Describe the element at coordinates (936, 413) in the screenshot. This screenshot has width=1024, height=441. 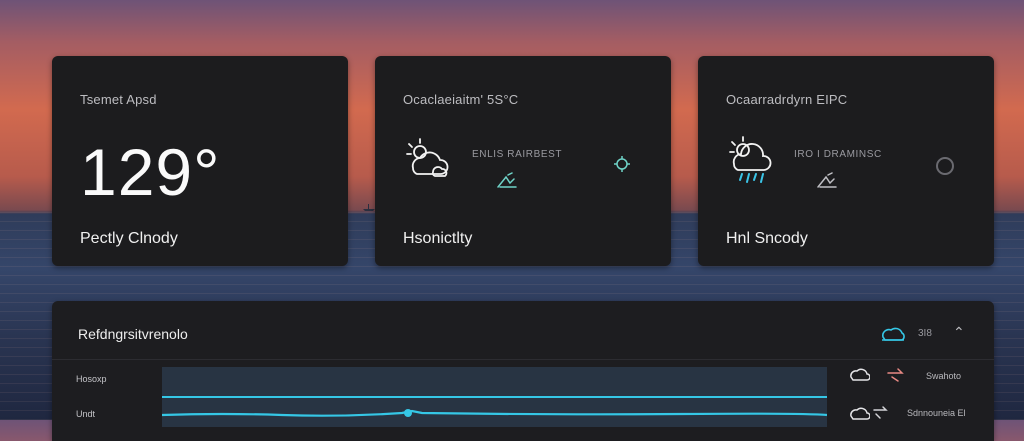
I see `side-label: Sdnnouneia El` at that location.